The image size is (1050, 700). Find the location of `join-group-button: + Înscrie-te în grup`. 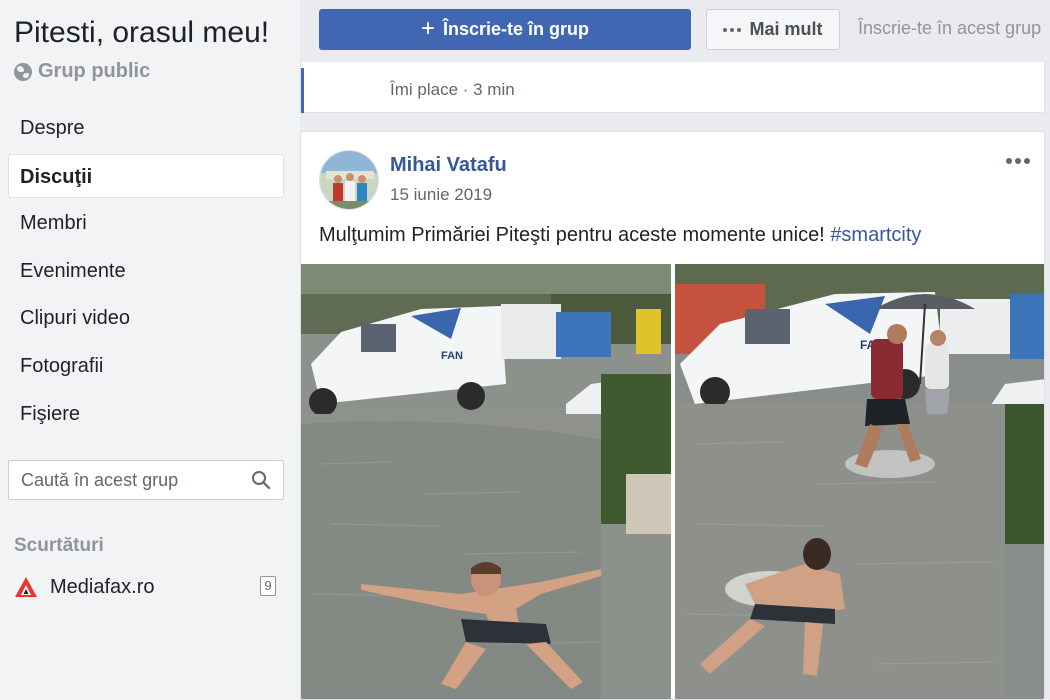

join-group-button: + Înscrie-te în grup is located at coordinates (505, 29).